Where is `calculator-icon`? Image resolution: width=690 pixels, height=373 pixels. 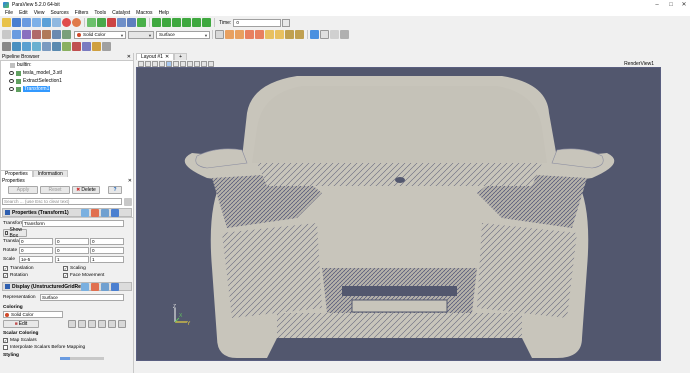 calculator-icon is located at coordinates (6, 46).